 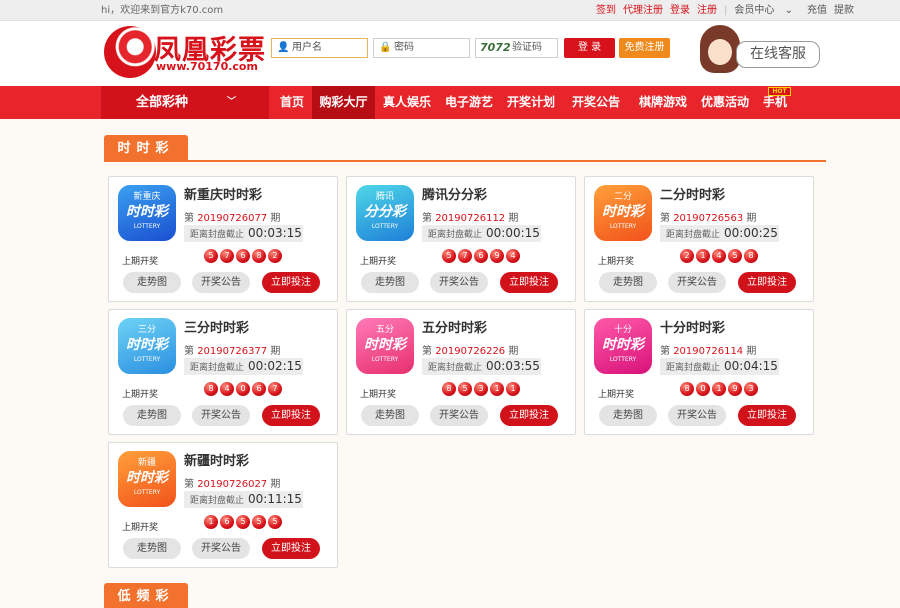 What do you see at coordinates (725, 102) in the screenshot?
I see `nav-promotions: 优惠活动` at bounding box center [725, 102].